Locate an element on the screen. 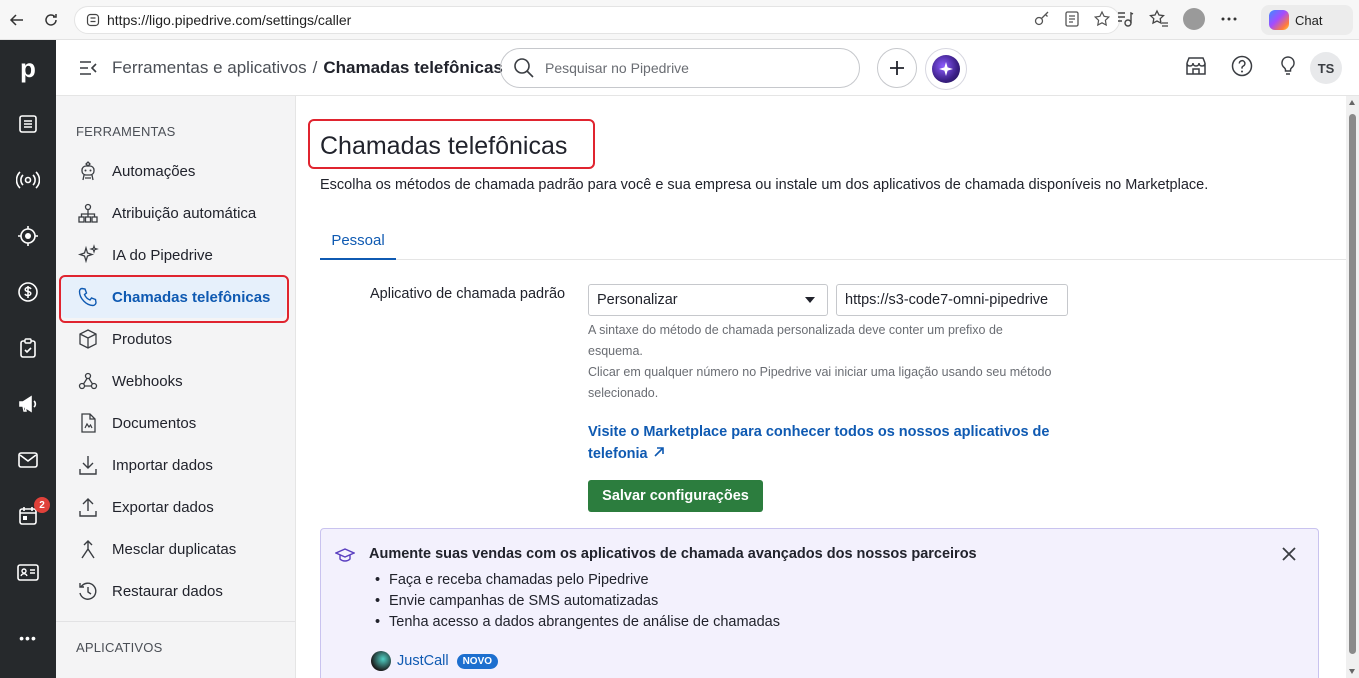 This screenshot has width=1359, height=678. section-apps-title: APLICATIVOS is located at coordinates (119, 647).